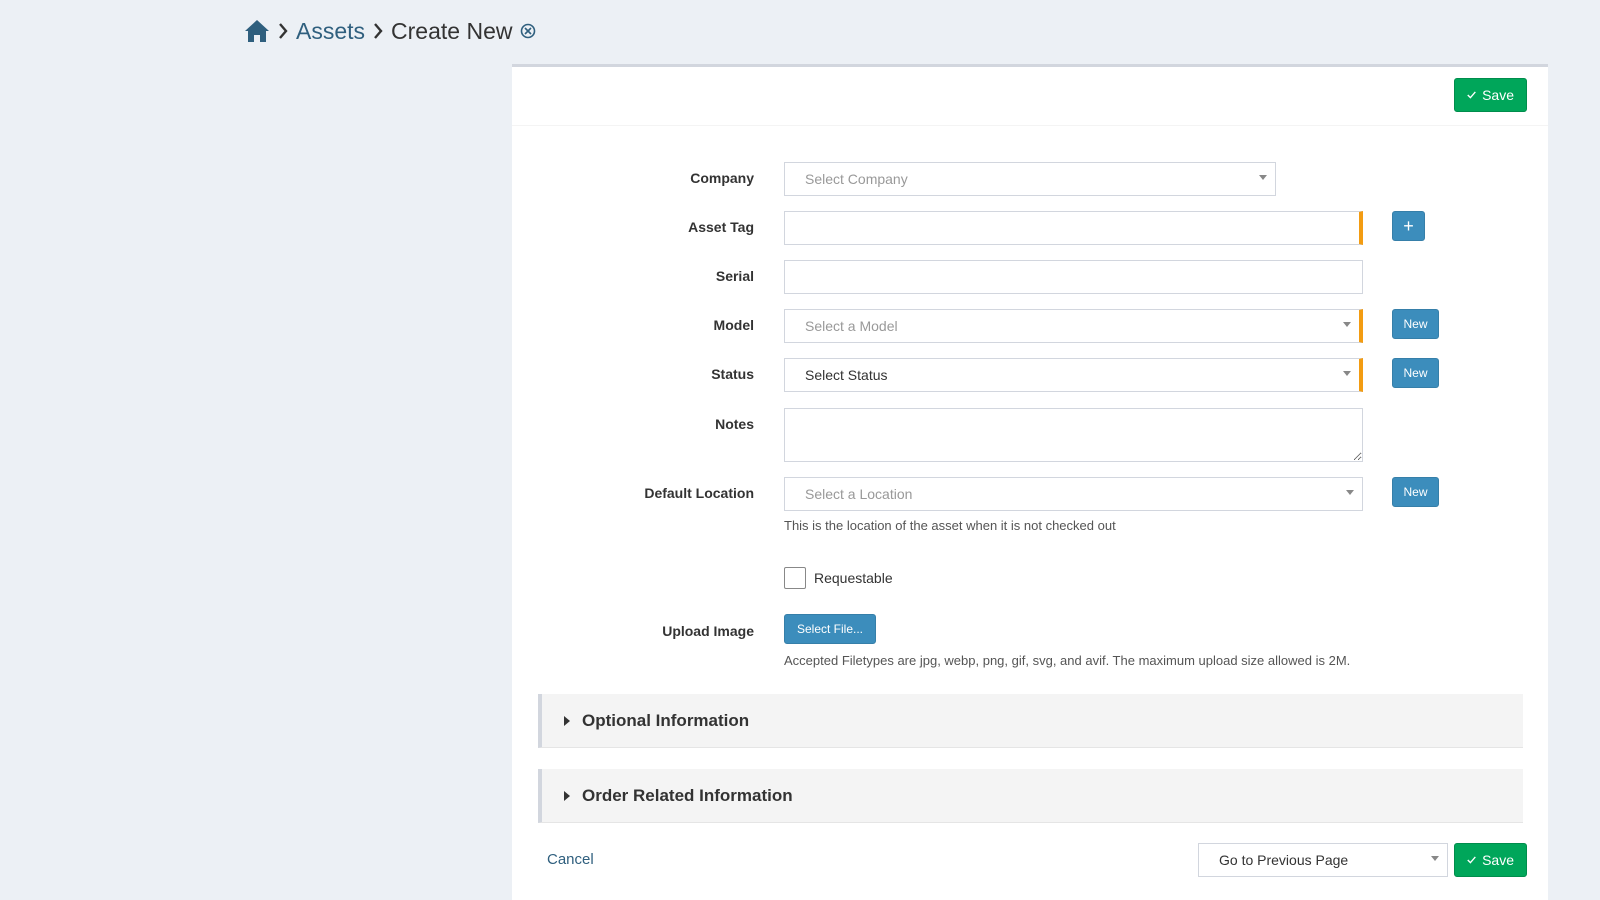 This screenshot has width=1600, height=900. Describe the element at coordinates (528, 31) in the screenshot. I see `close-circle-icon` at that location.